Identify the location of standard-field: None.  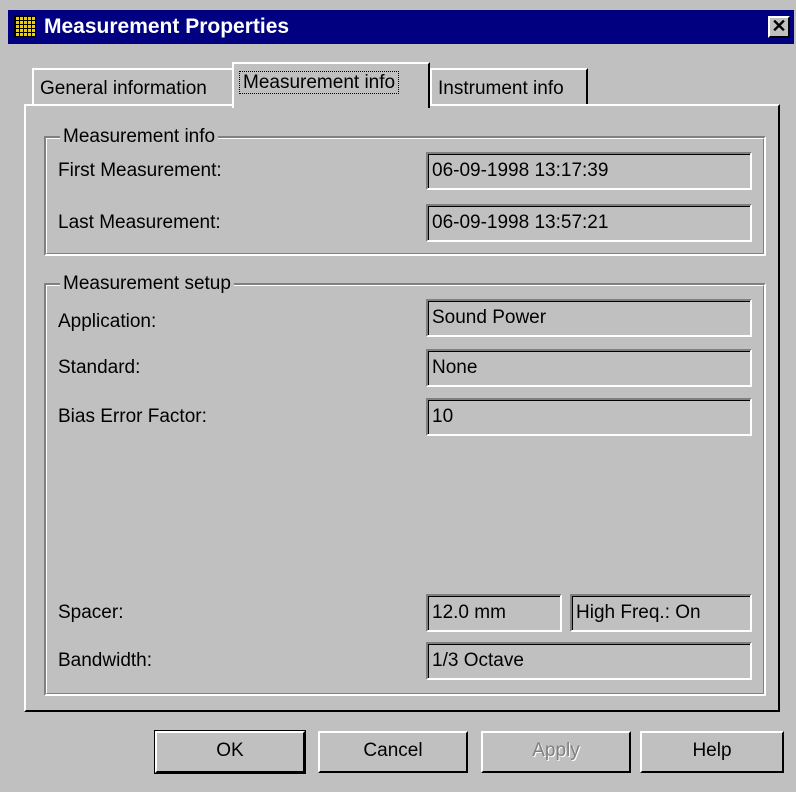
(589, 368).